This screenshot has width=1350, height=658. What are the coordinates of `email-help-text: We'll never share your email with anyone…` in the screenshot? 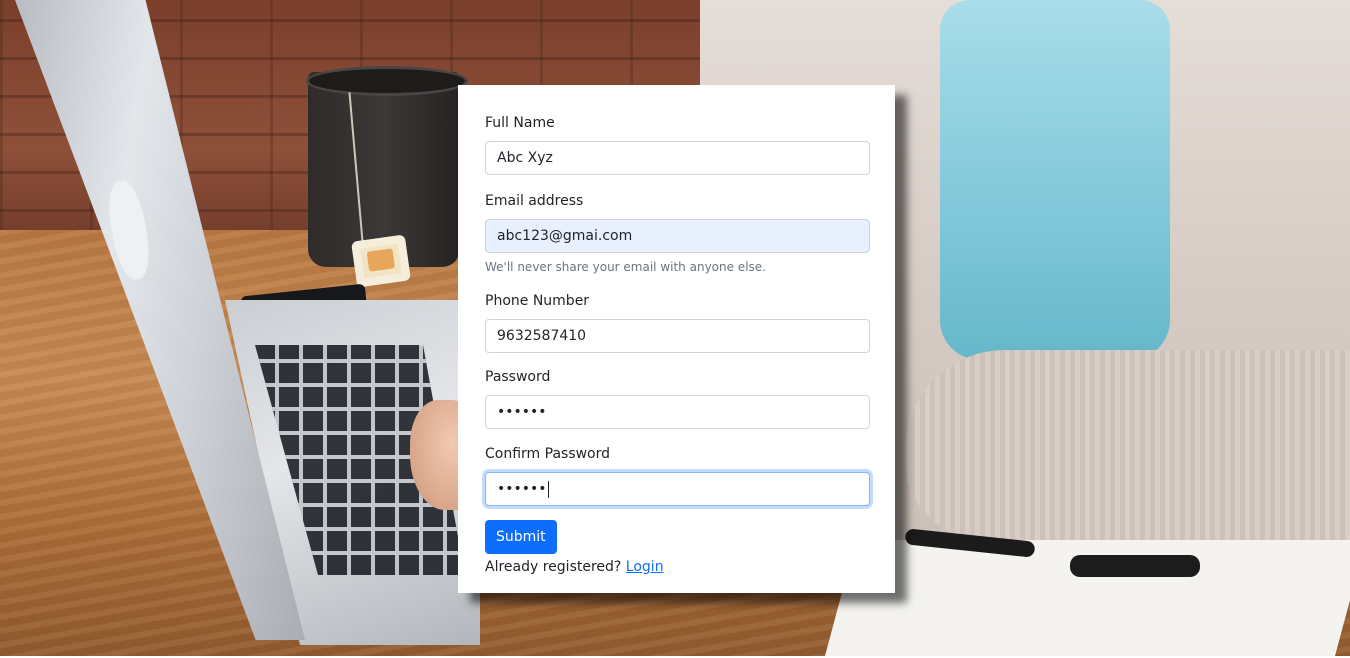 It's located at (625, 267).